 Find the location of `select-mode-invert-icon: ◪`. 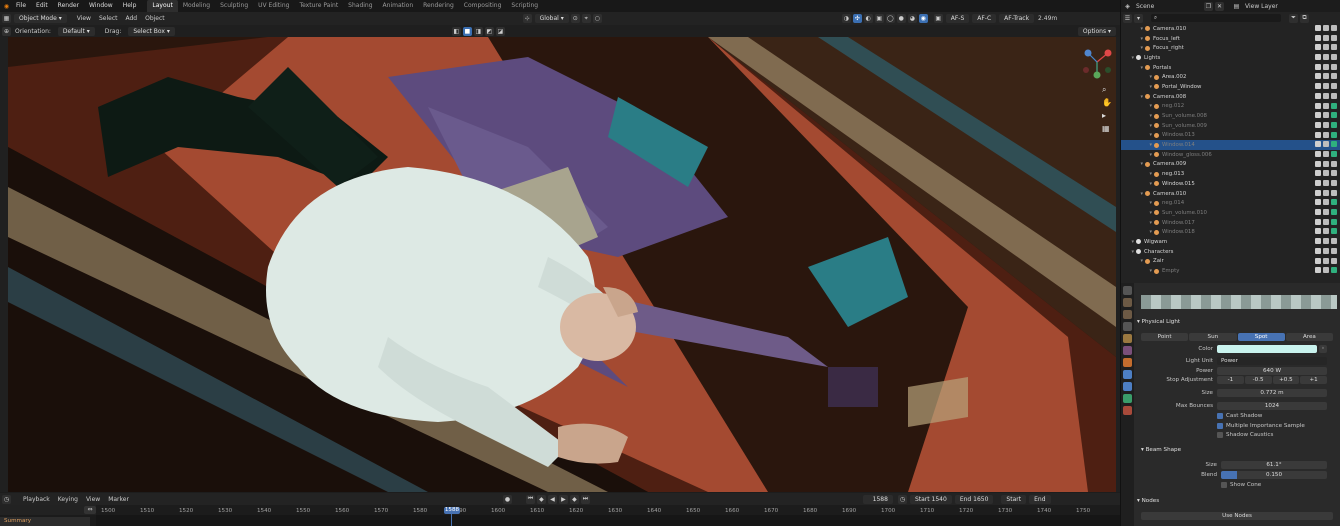

select-mode-invert-icon: ◪ is located at coordinates (500, 31).